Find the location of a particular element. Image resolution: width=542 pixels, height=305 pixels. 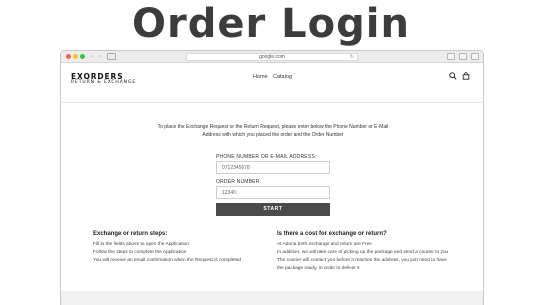

new-tab-icon is located at coordinates (475, 56).